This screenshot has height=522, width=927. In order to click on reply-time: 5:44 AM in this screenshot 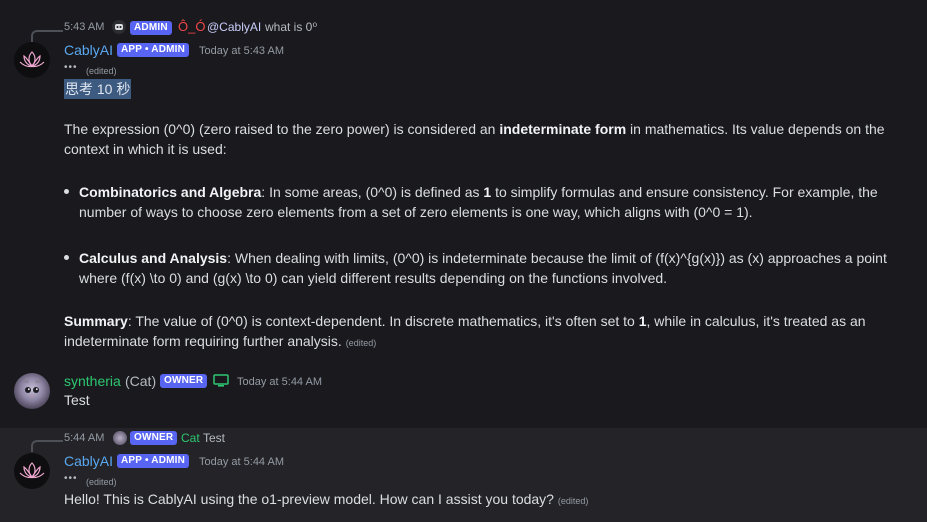, I will do `click(84, 438)`.